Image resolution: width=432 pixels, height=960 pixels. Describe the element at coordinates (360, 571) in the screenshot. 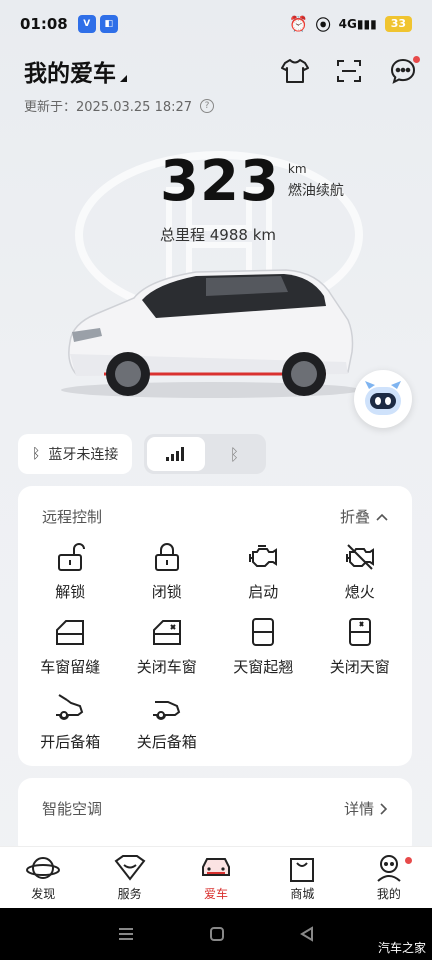

I see `engine-off-button: 熄火` at that location.